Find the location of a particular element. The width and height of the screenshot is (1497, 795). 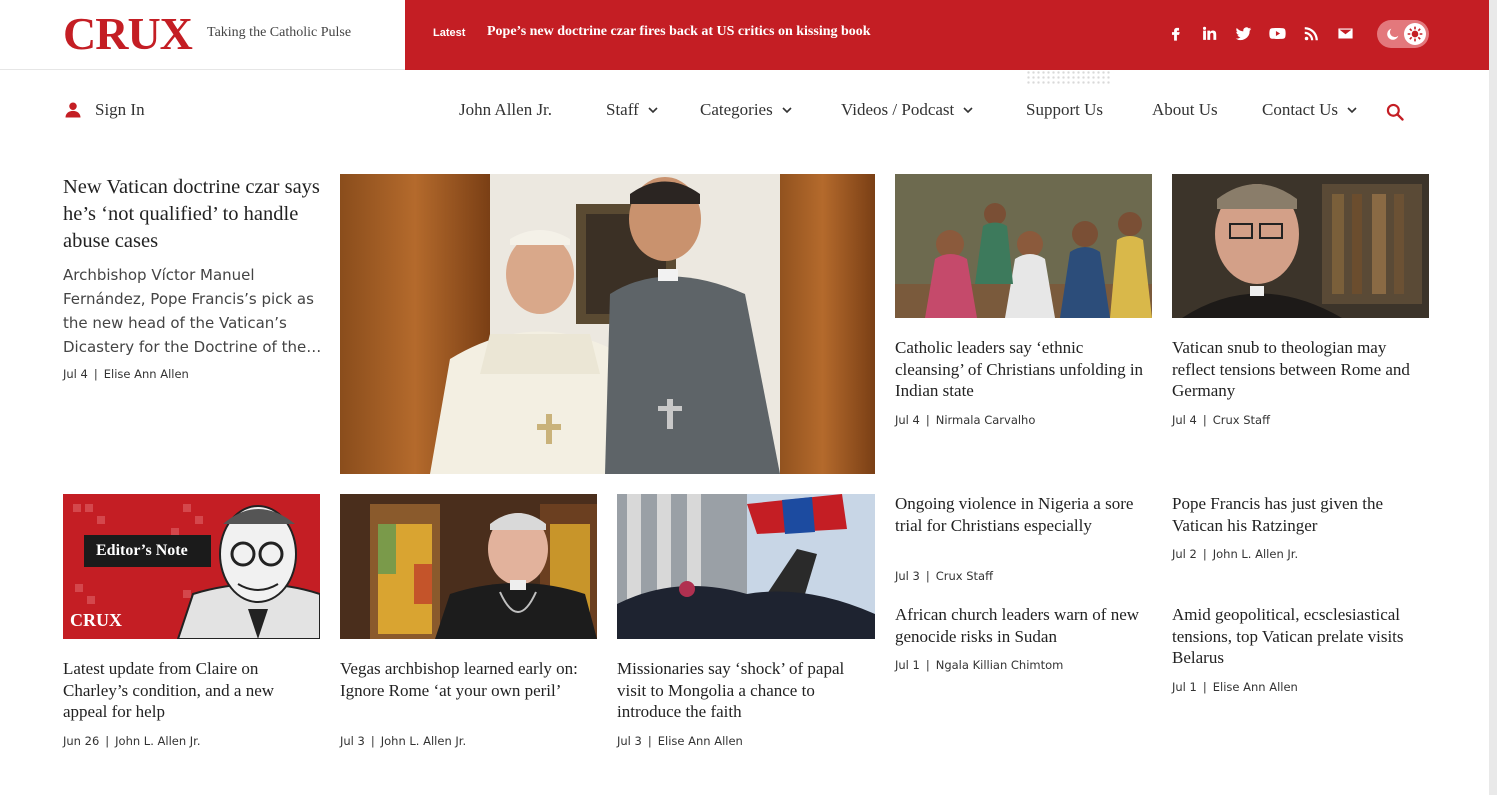

lead-story-meta: Jul 4 | Elise Ann Allen is located at coordinates (126, 374).